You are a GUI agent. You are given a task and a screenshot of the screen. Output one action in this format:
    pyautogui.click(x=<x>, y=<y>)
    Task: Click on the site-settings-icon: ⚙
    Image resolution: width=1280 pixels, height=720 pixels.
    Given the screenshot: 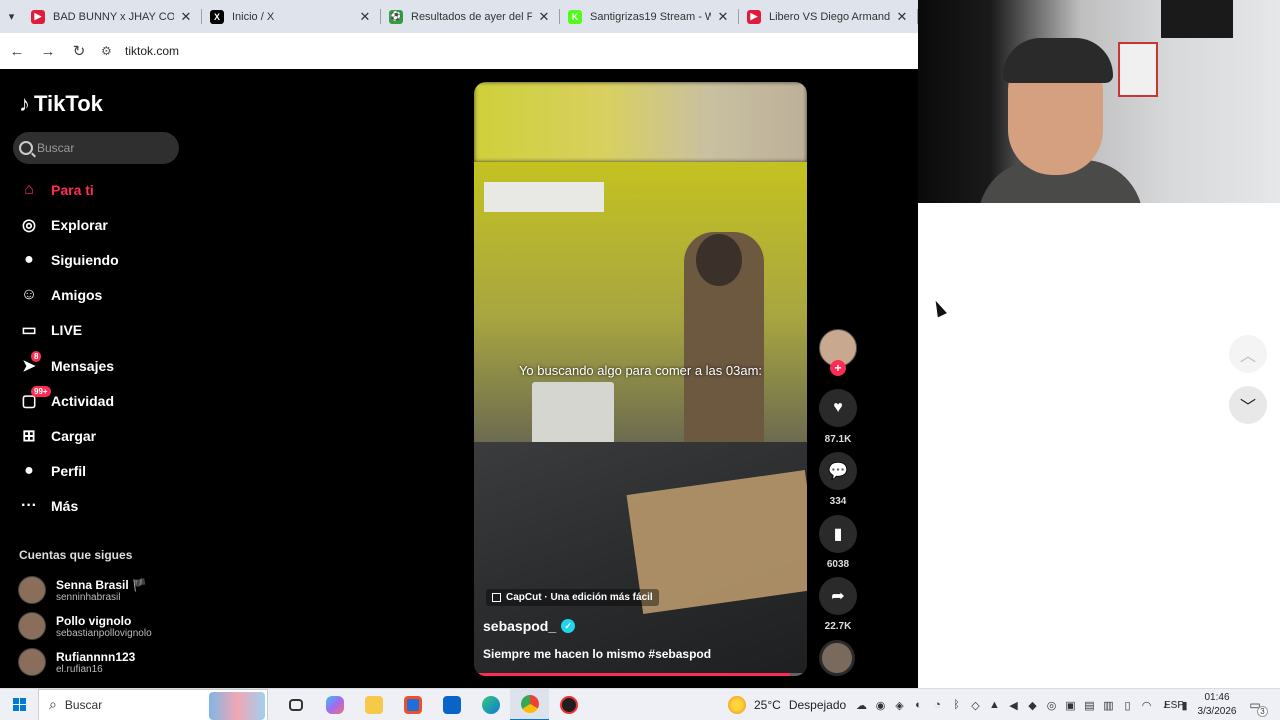 What is the action you would take?
    pyautogui.click(x=109, y=51)
    